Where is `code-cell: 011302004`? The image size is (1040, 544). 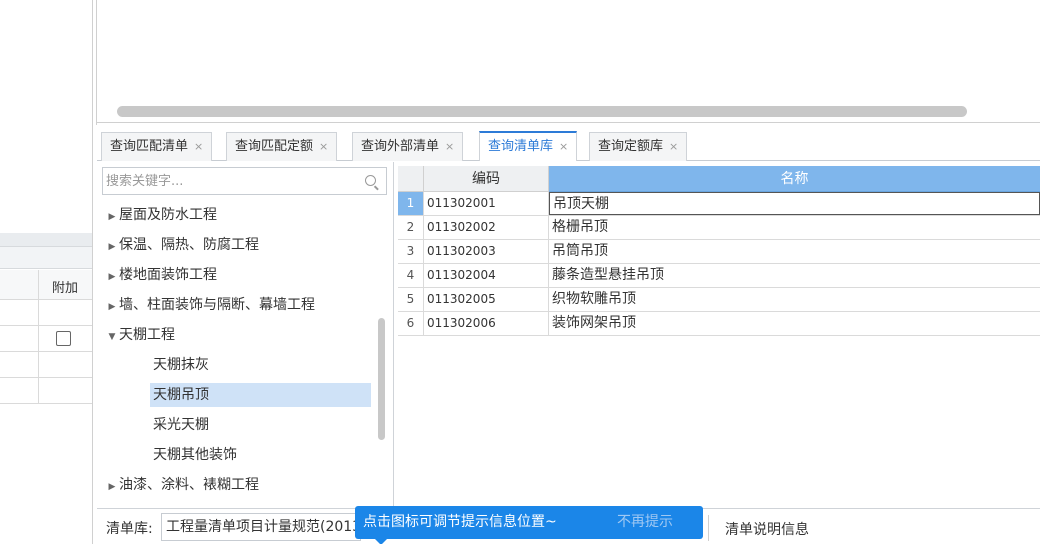
code-cell: 011302004 is located at coordinates (486, 275).